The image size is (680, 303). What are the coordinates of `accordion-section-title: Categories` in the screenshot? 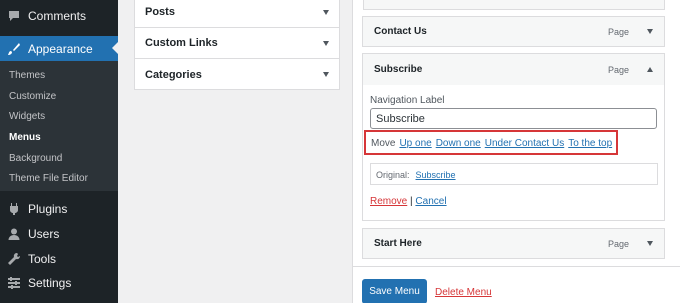 It's located at (173, 74).